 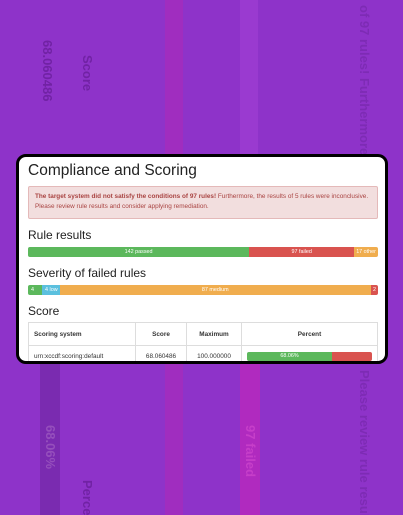 I want to click on rule-results-section: Rule results 142 passed 97 failed 17 other, so click(x=203, y=242).